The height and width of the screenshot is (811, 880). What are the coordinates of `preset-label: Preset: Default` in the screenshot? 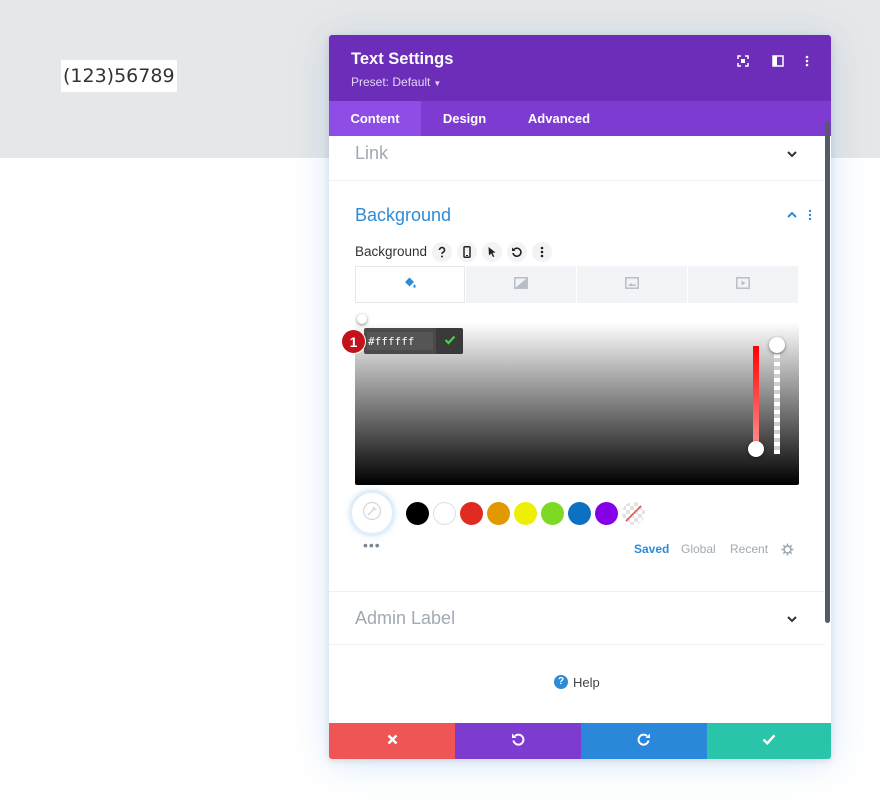 It's located at (390, 82).